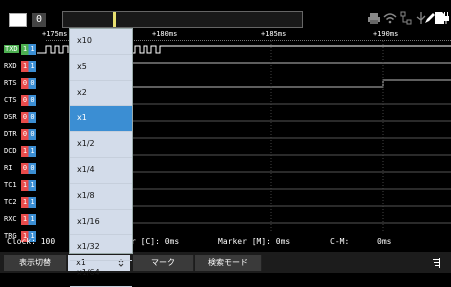 This screenshot has width=451, height=287. I want to click on zoom-option: x1/64, so click(101, 274).